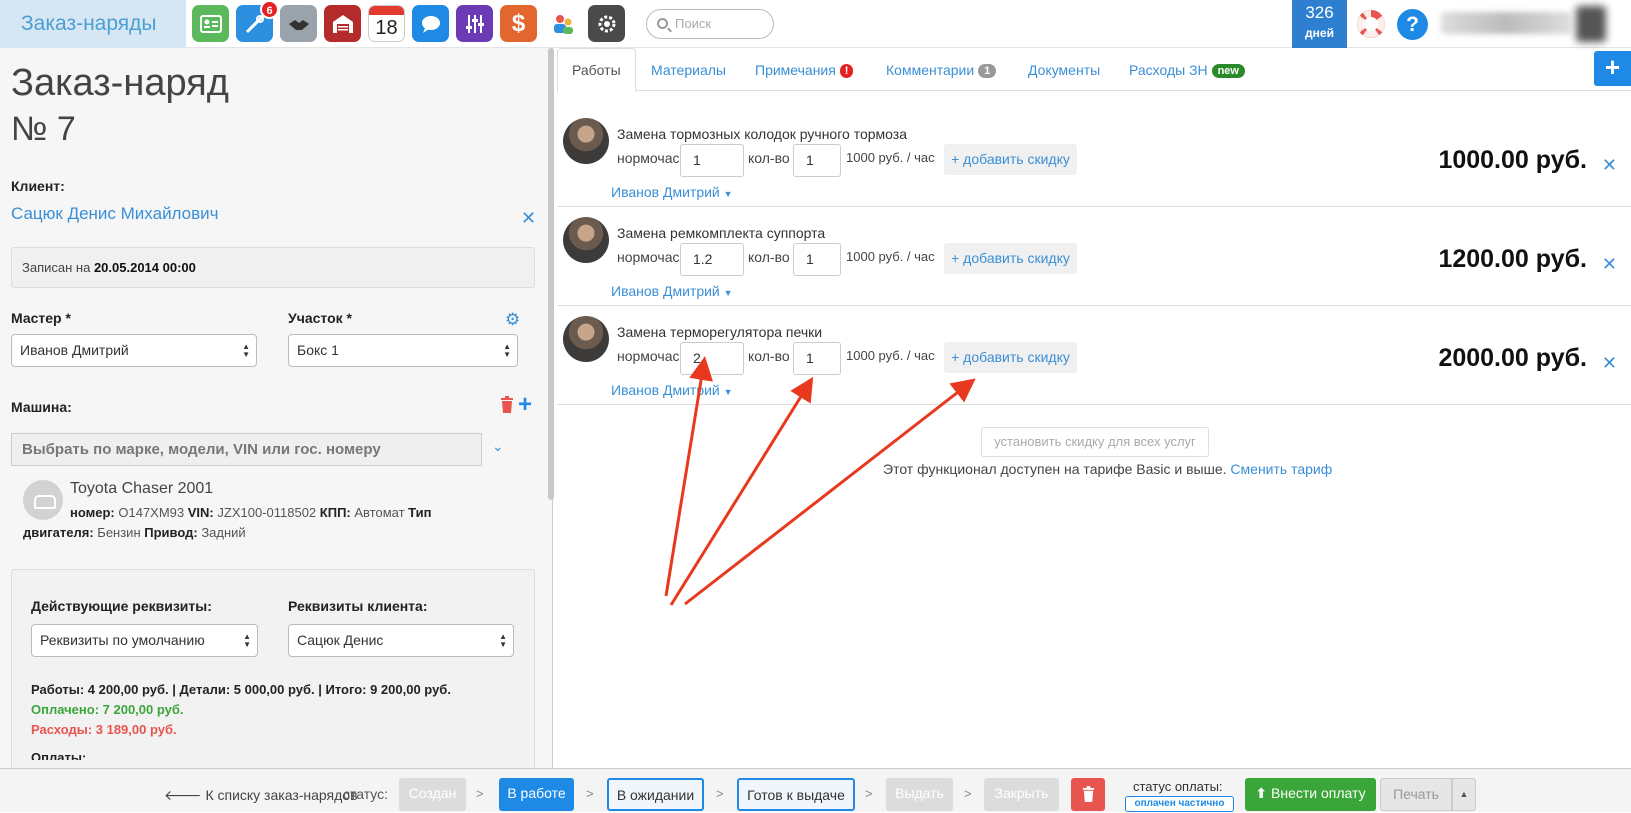 This screenshot has width=1631, height=813. What do you see at coordinates (688, 70) in the screenshot?
I see `tab-materials: Материалы` at bounding box center [688, 70].